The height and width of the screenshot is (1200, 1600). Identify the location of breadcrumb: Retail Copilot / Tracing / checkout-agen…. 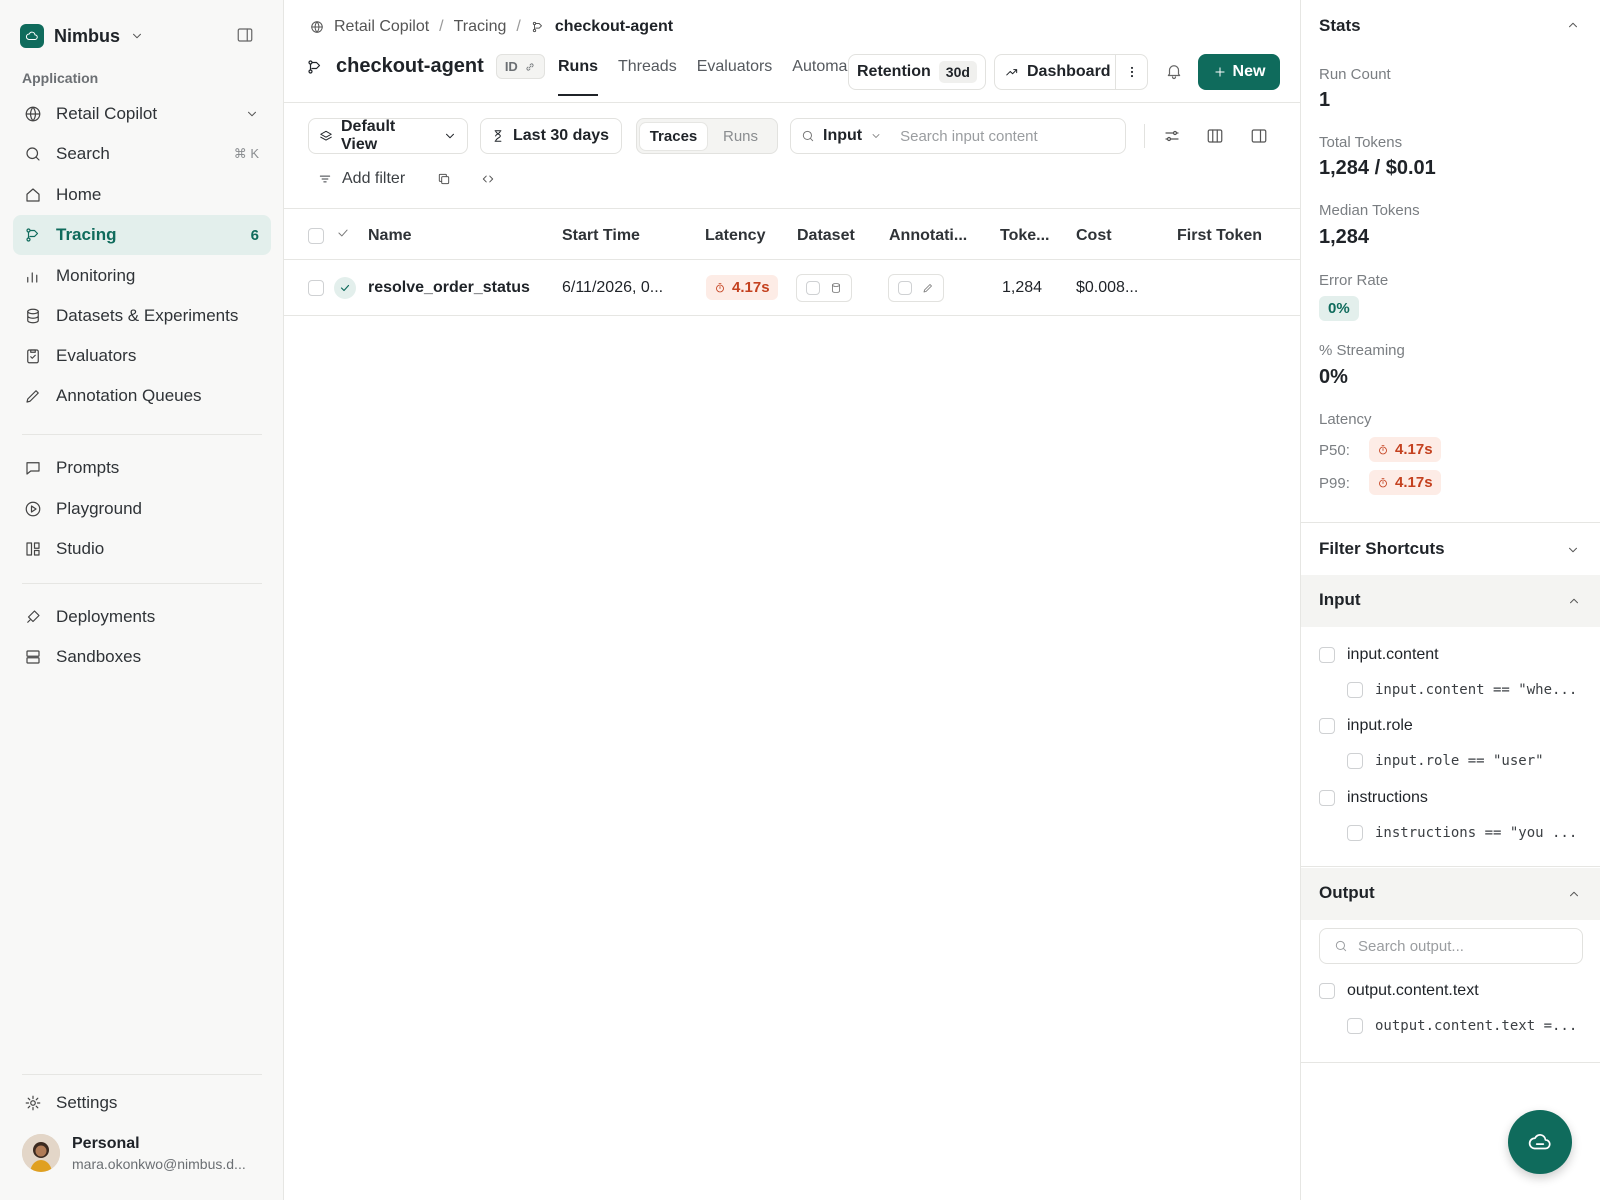
(491, 27).